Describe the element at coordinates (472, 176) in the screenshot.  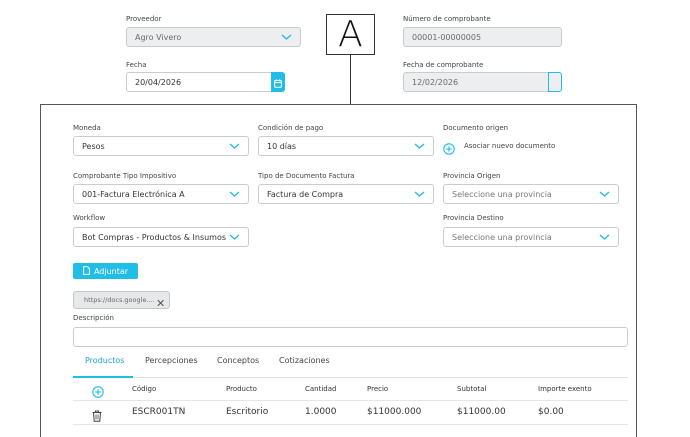
I see `provincia-origen-label: Provincia Origen` at that location.